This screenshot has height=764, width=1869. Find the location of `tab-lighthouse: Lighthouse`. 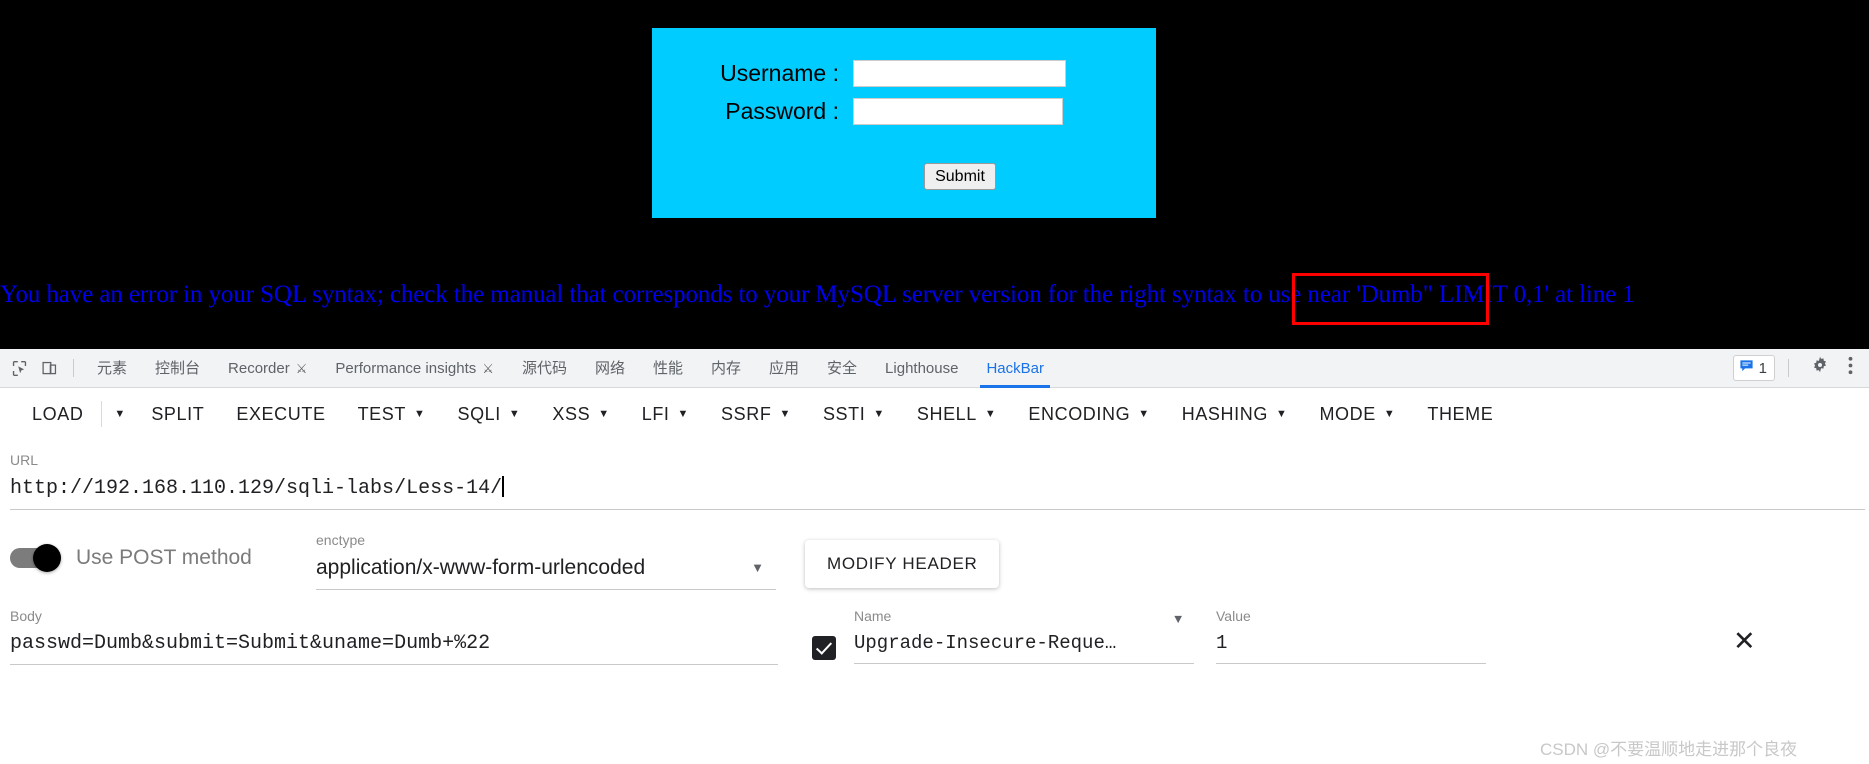

tab-lighthouse: Lighthouse is located at coordinates (921, 368).